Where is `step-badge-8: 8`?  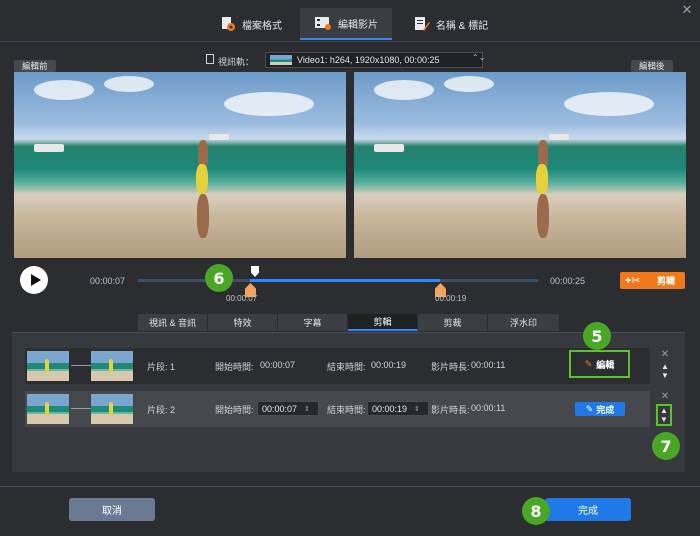
step-badge-8: 8 is located at coordinates (536, 511).